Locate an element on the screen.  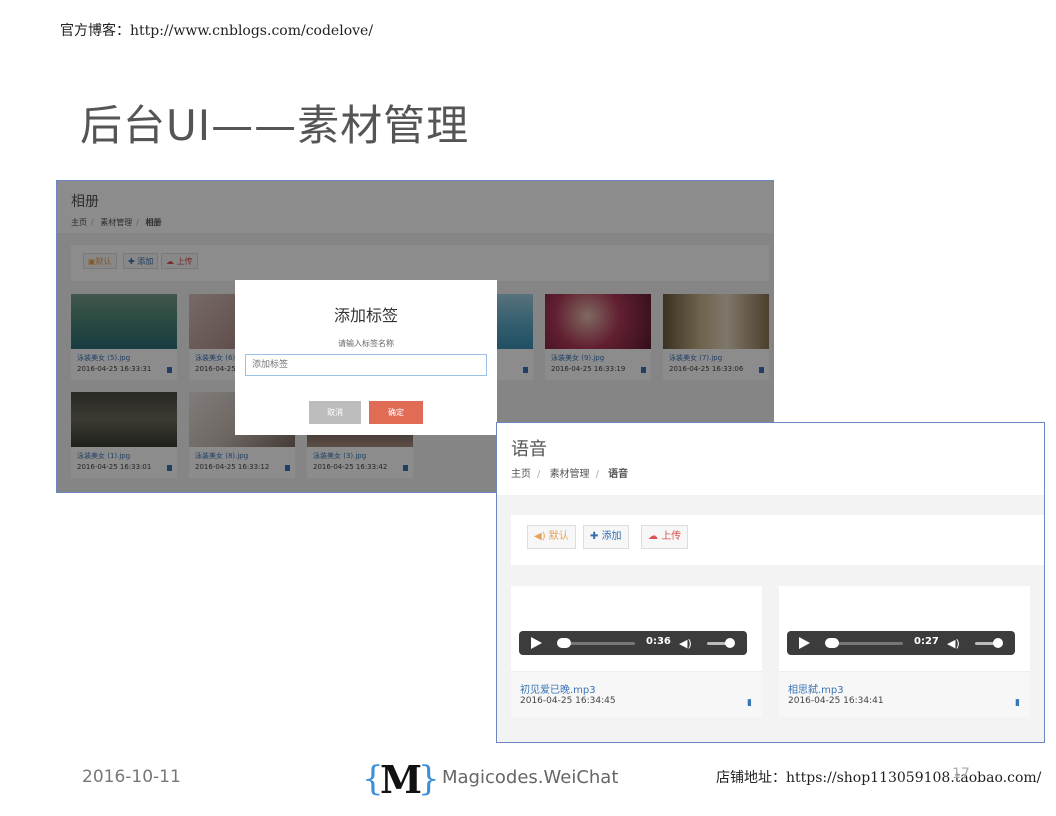
add-button: ✚ 添加 is located at coordinates (606, 537).